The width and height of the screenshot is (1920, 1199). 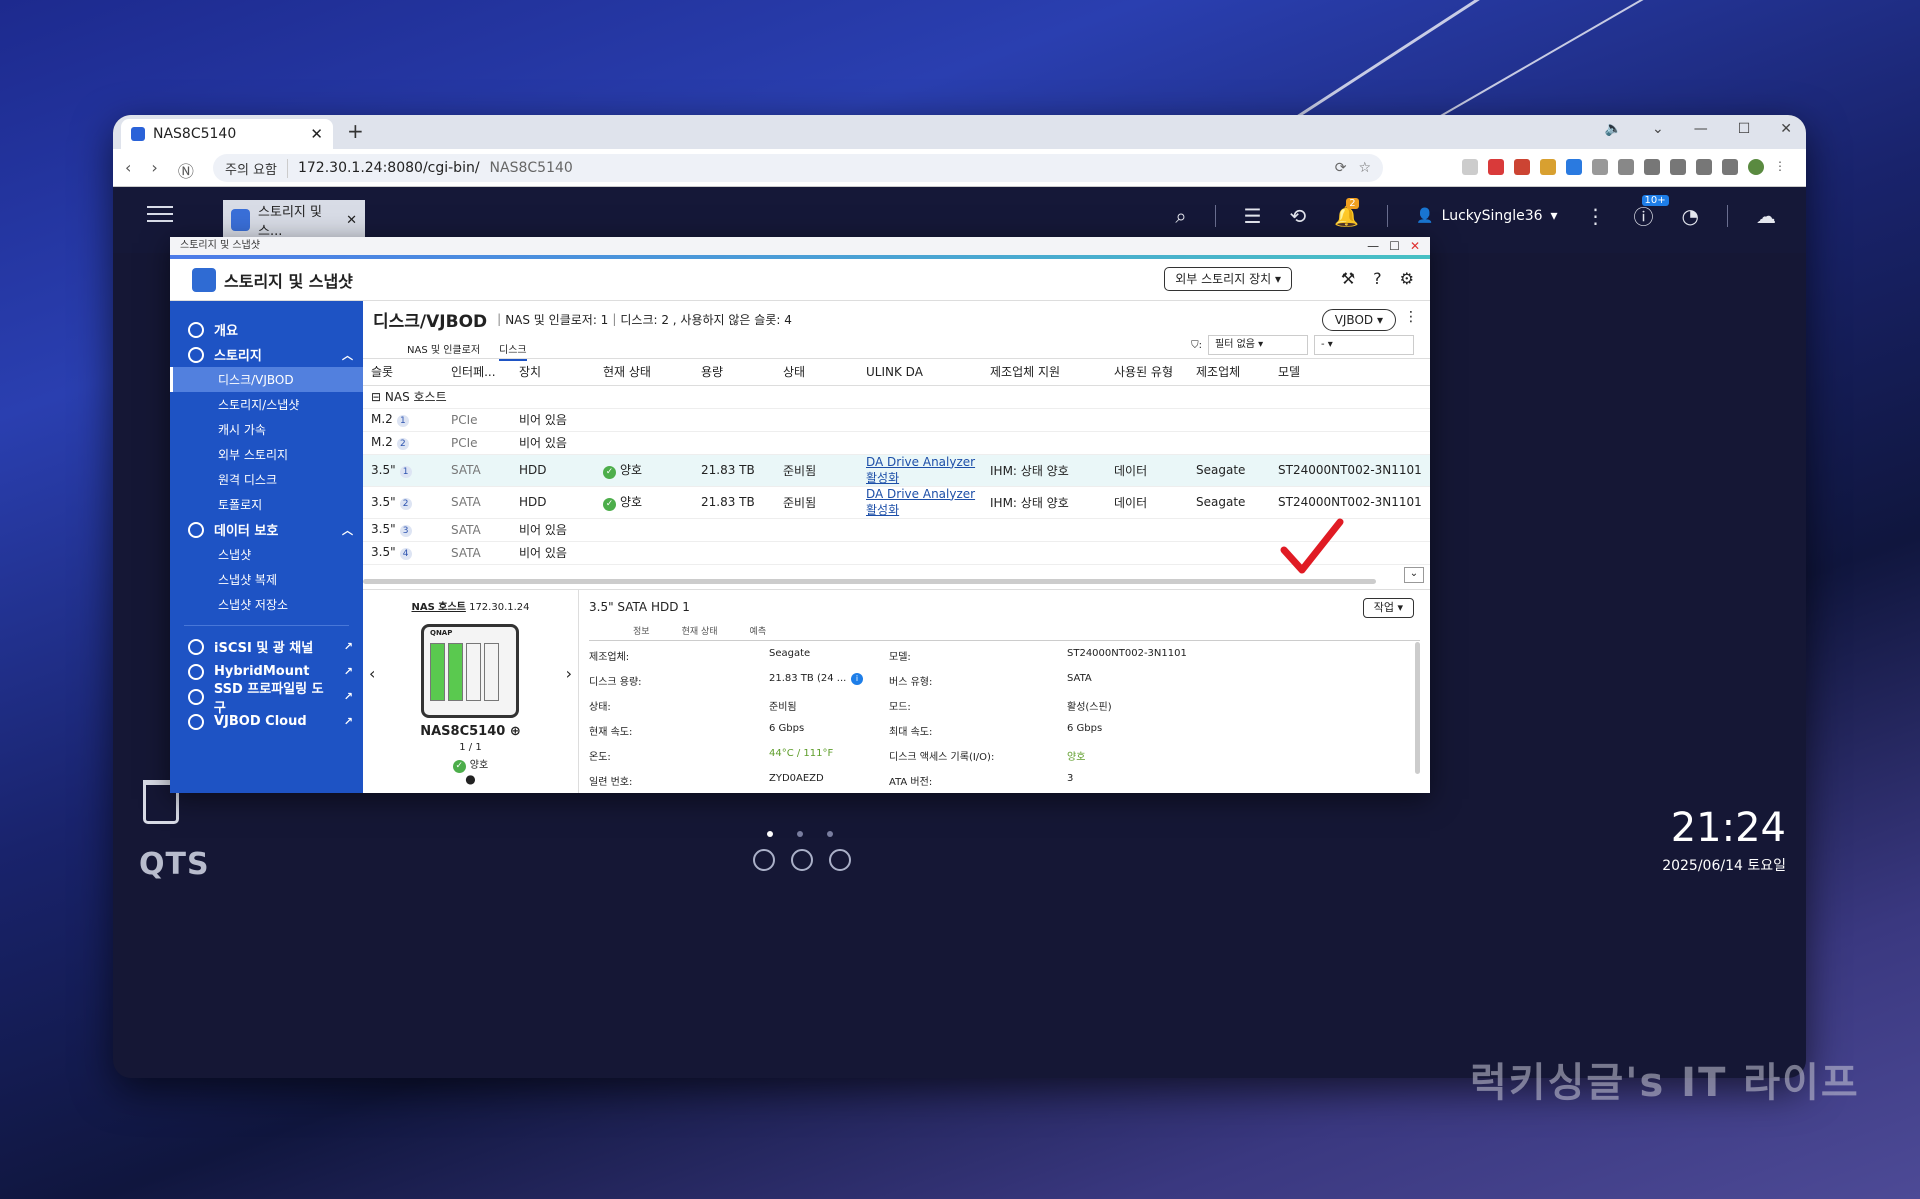 I want to click on dashboard-gauge-icon: ◔, so click(x=1690, y=216).